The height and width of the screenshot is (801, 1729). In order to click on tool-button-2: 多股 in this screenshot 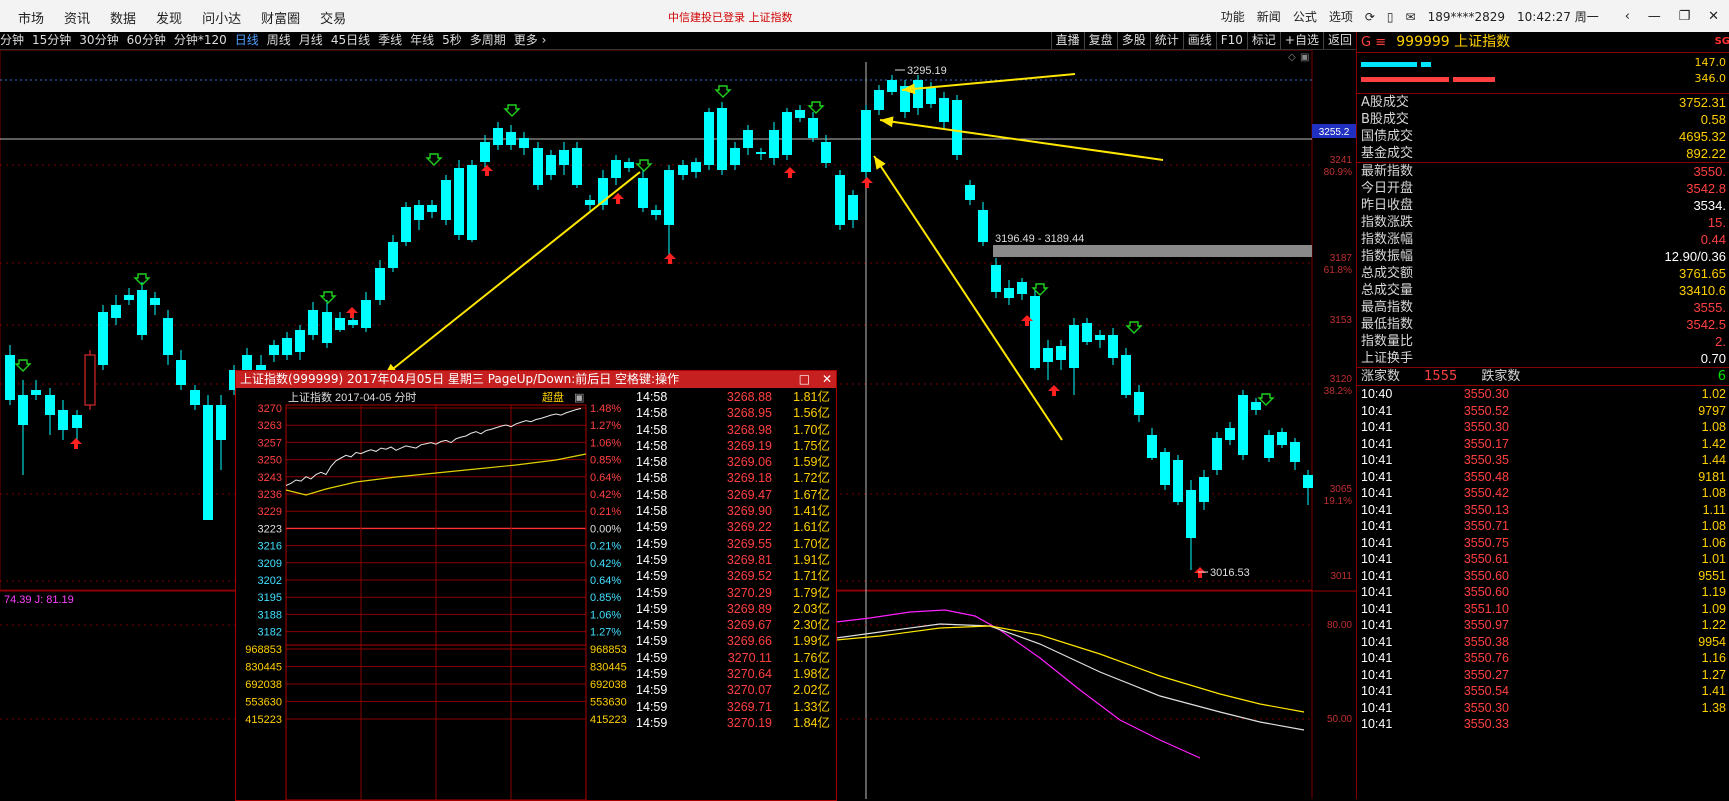, I will do `click(1133, 40)`.